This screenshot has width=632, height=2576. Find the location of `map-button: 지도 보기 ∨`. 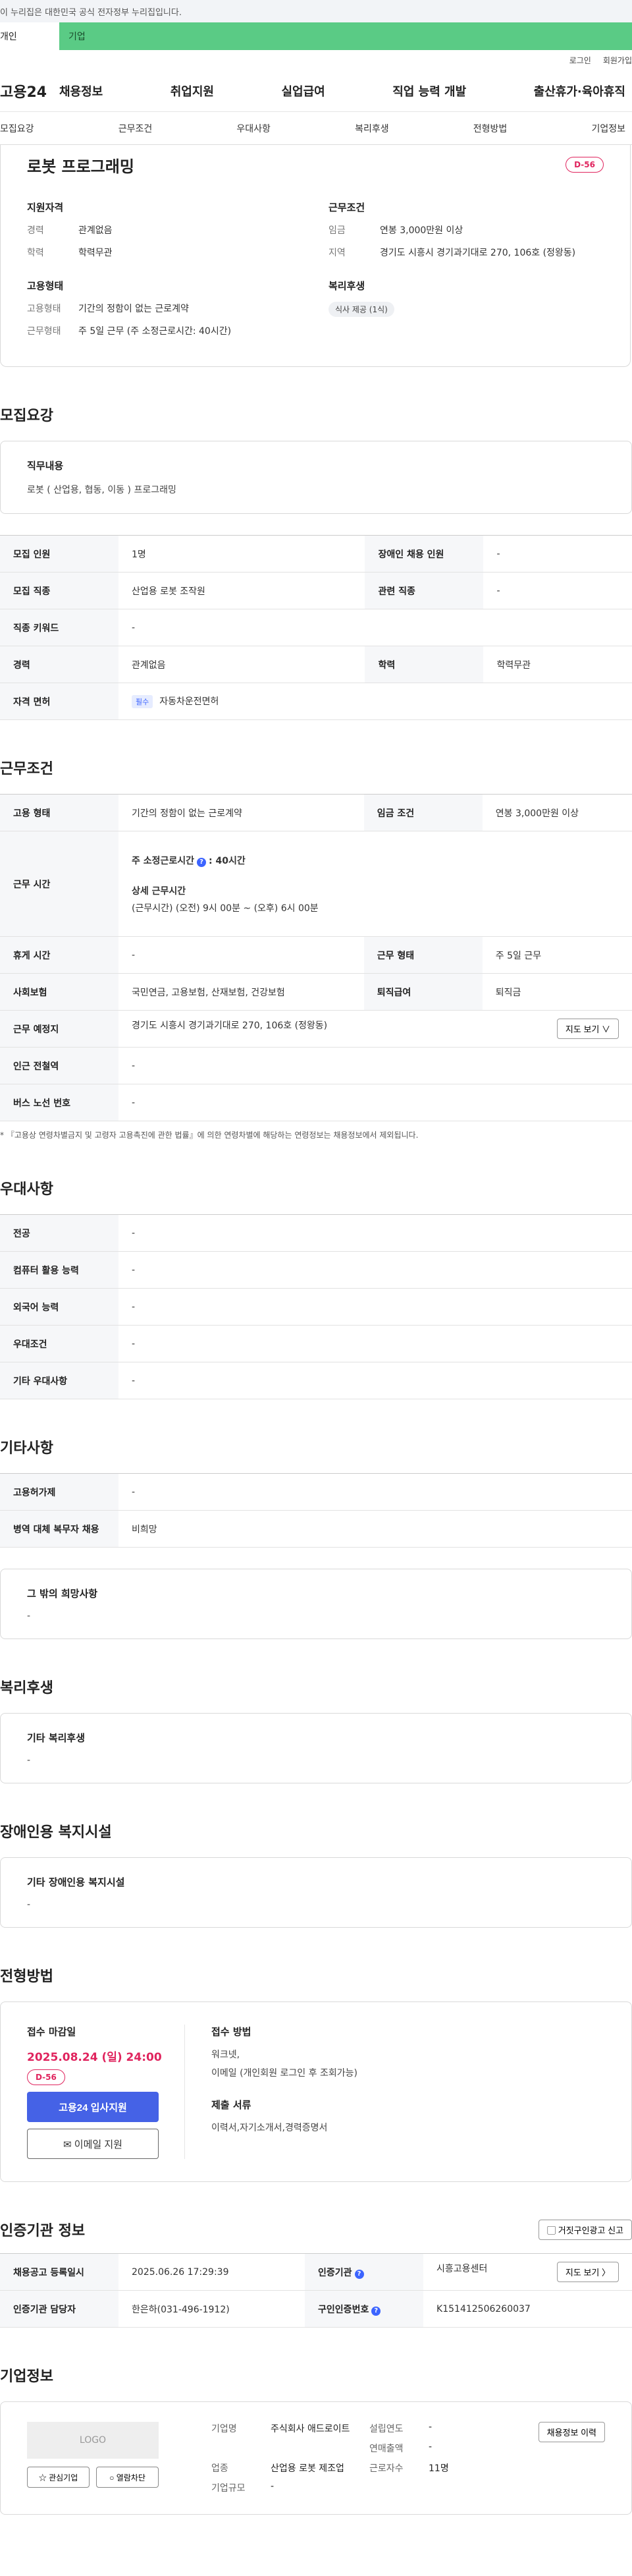

map-button: 지도 보기 ∨ is located at coordinates (587, 1029).